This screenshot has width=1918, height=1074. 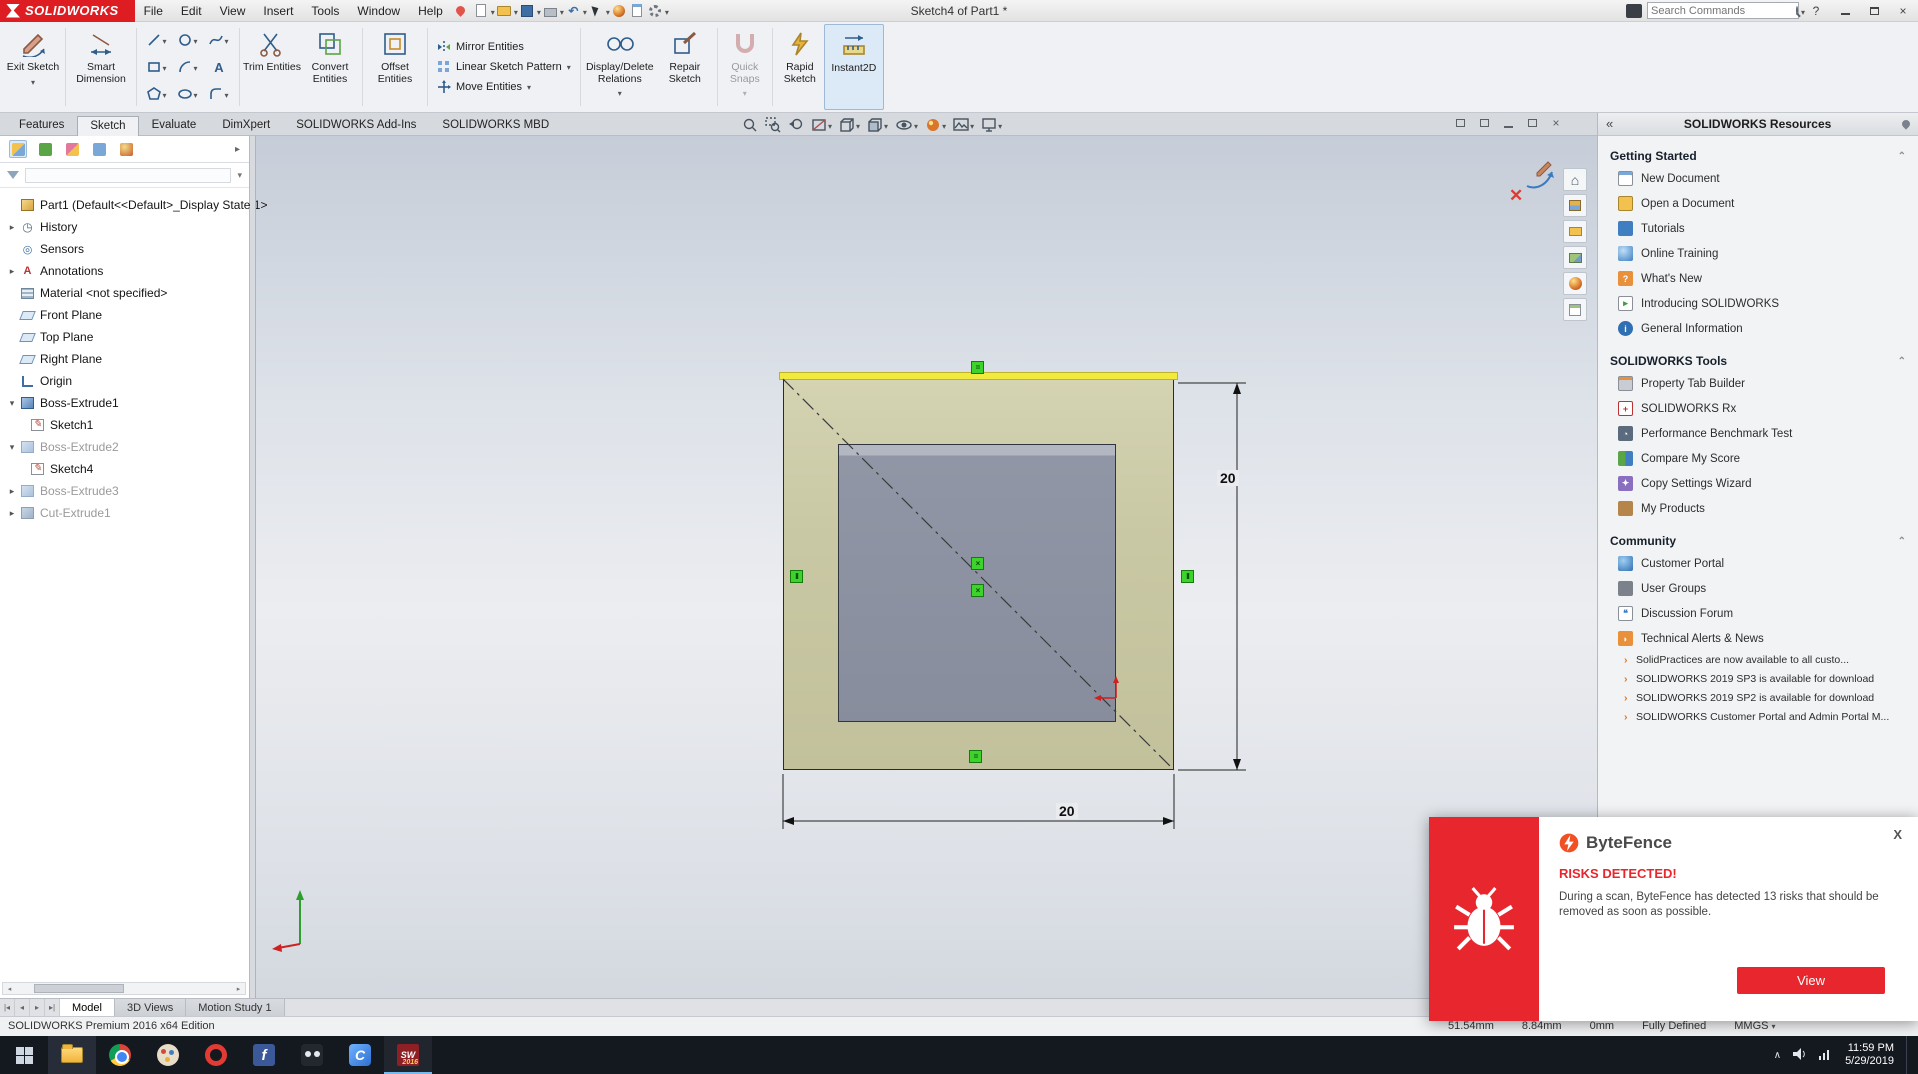 What do you see at coordinates (977, 590) in the screenshot?
I see `relation-badge-center-2: ×` at bounding box center [977, 590].